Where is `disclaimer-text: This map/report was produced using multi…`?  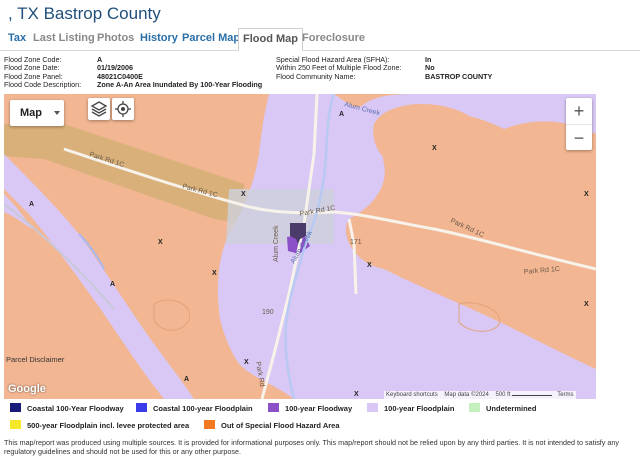 disclaimer-text: This map/report was produced using multi… is located at coordinates (311, 447).